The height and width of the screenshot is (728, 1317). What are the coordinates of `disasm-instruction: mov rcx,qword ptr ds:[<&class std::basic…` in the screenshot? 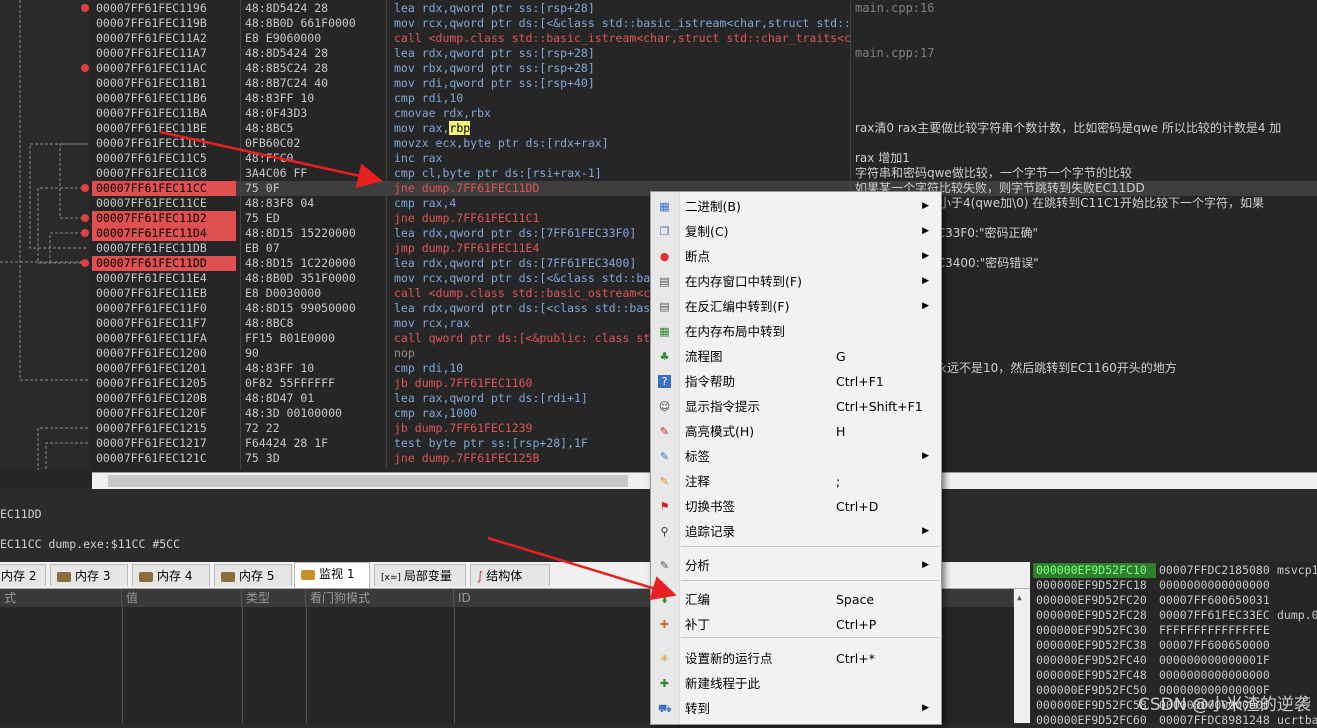 It's located at (619, 23).